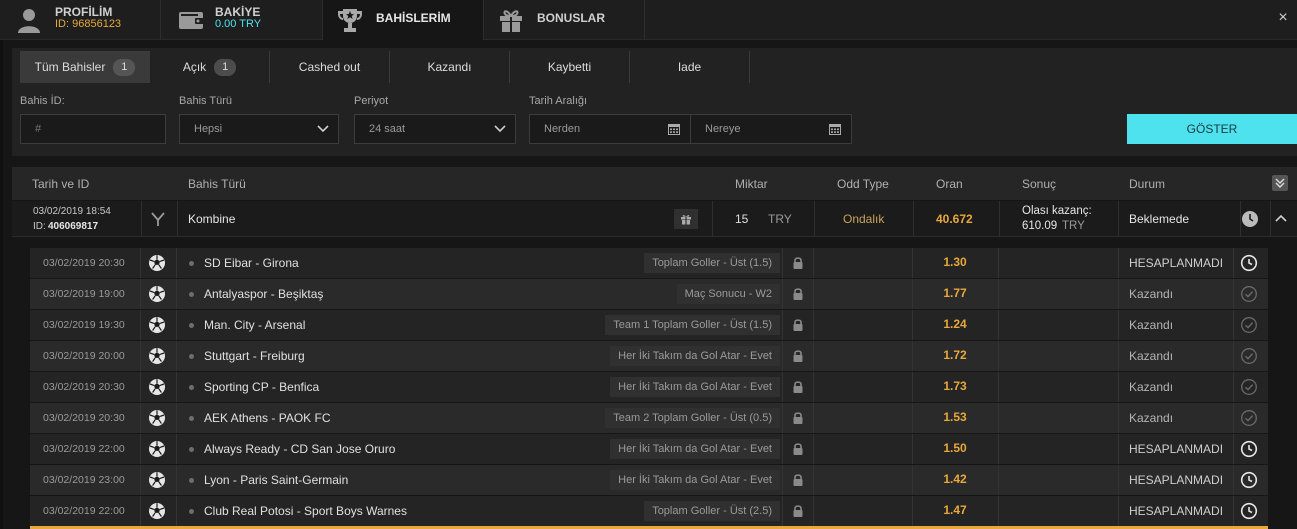 Image resolution: width=1297 pixels, height=529 pixels. Describe the element at coordinates (210, 67) in the screenshot. I see `tab-open: Açık 1` at that location.